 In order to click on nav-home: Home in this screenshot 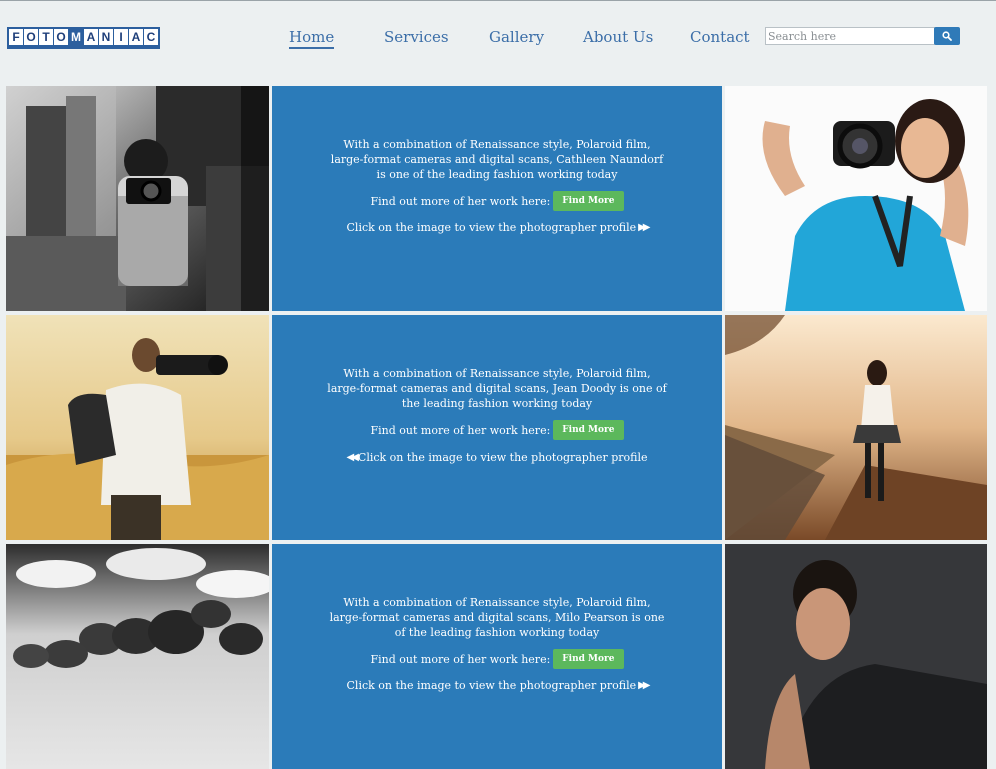, I will do `click(312, 38)`.